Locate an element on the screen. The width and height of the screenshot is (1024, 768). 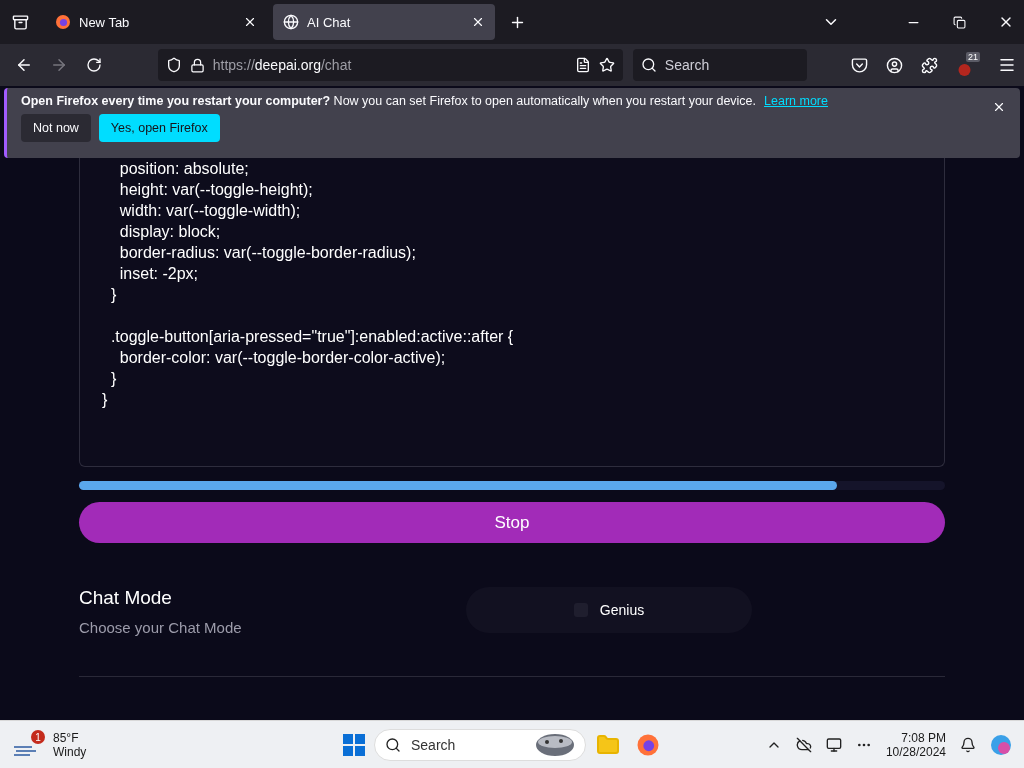
reload-icon is located at coordinates (94, 65).